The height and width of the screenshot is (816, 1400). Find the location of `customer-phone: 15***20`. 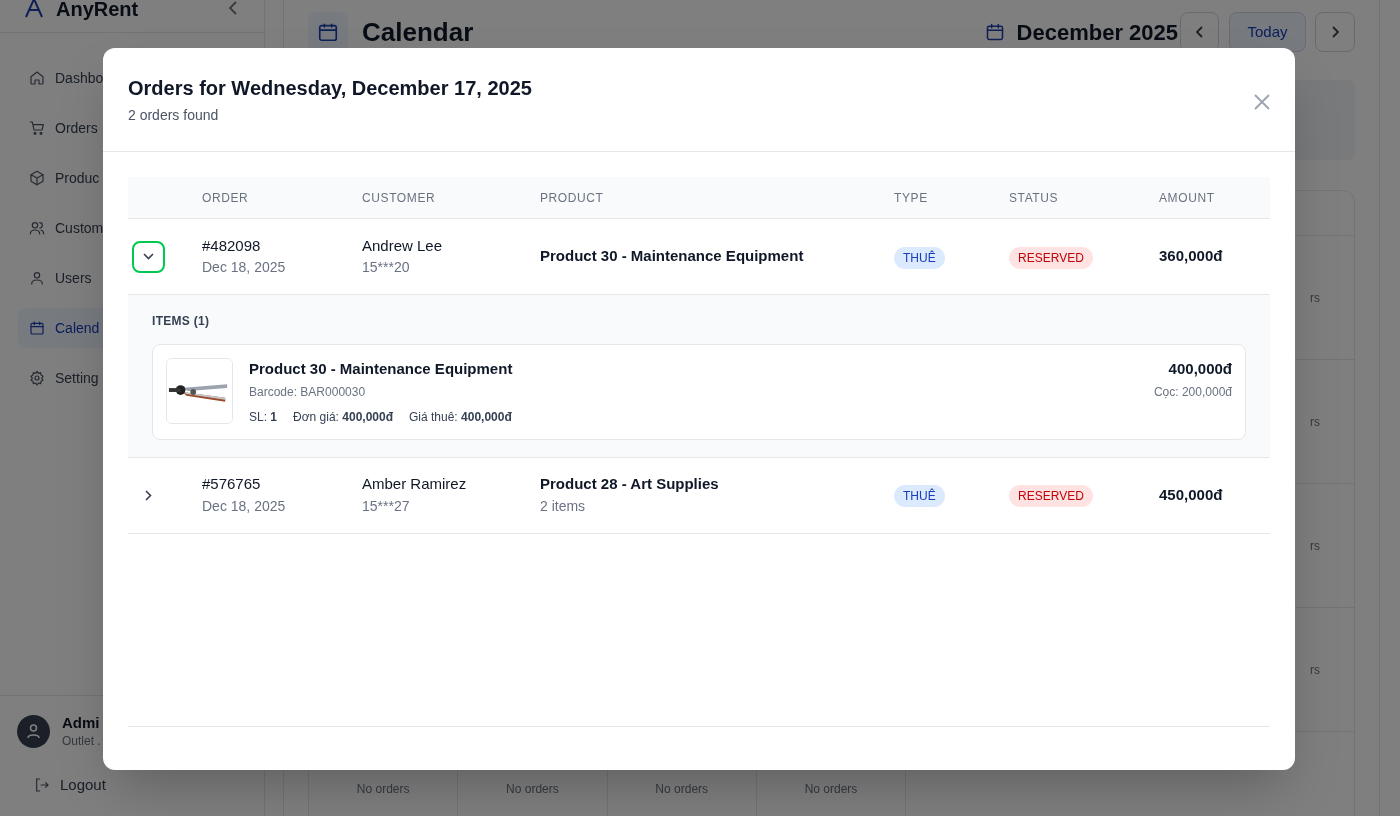

customer-phone: 15***20 is located at coordinates (386, 268).